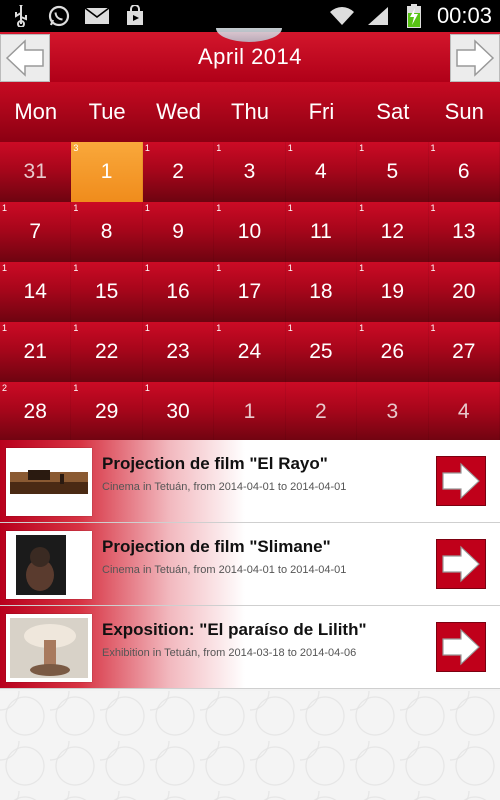 The image size is (500, 800). I want to click on calendar-day: 4, so click(464, 412).